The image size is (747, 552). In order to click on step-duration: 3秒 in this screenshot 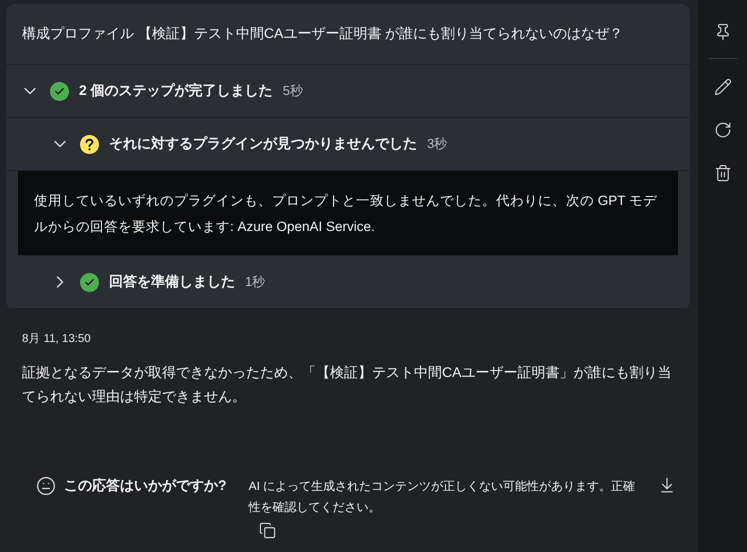, I will do `click(437, 144)`.